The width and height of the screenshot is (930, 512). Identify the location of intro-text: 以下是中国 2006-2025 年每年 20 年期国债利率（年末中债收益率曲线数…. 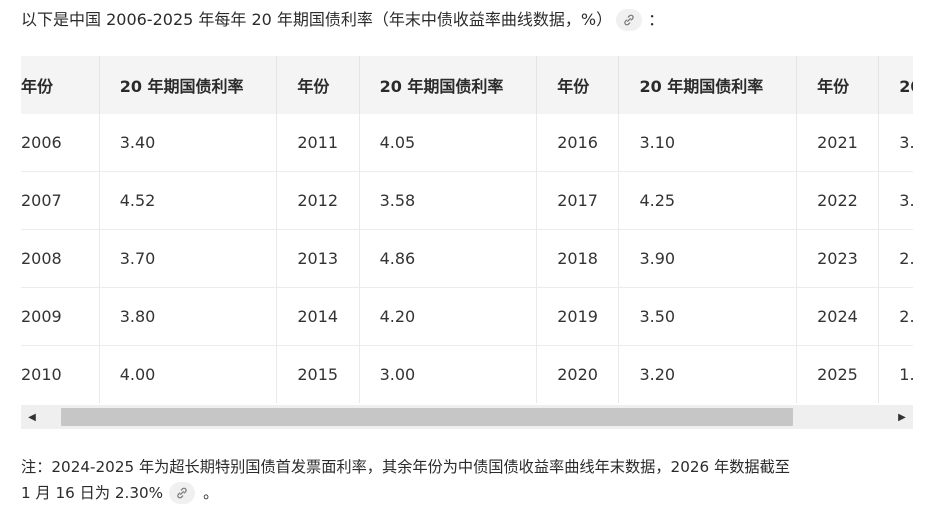
(317, 19).